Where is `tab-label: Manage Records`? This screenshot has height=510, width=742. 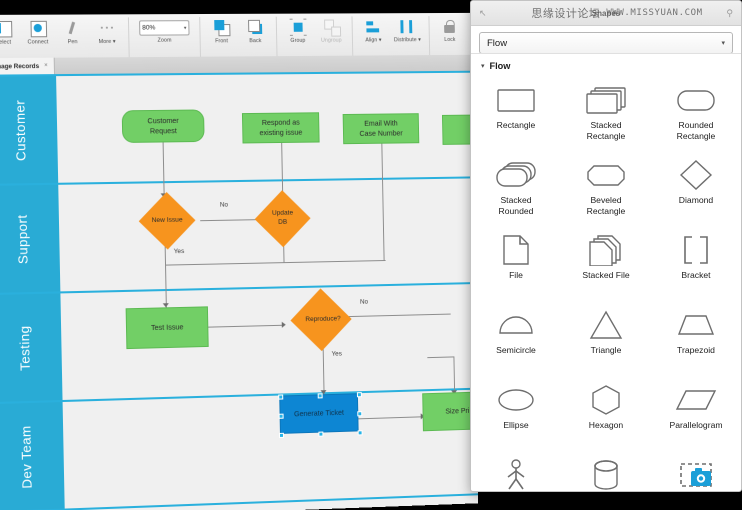
tab-label: Manage Records is located at coordinates (20, 66).